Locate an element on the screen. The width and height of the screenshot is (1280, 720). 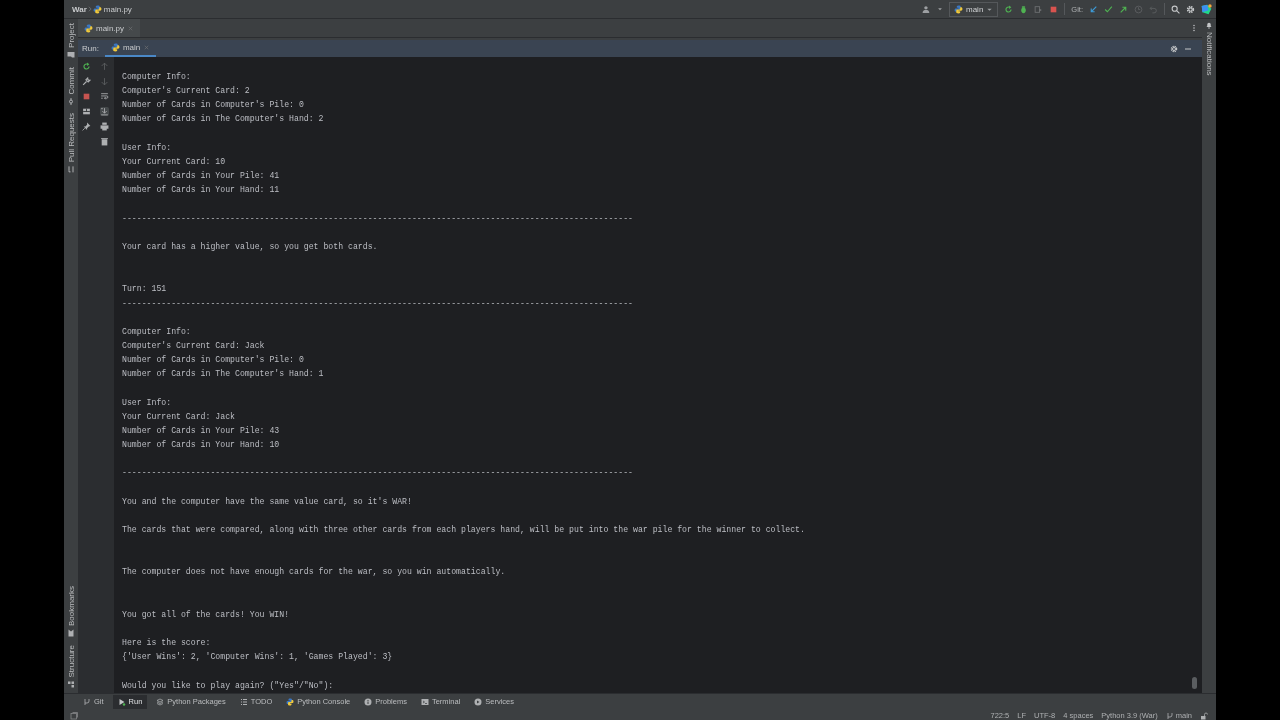
soft-wrap-icon is located at coordinates (104, 96).